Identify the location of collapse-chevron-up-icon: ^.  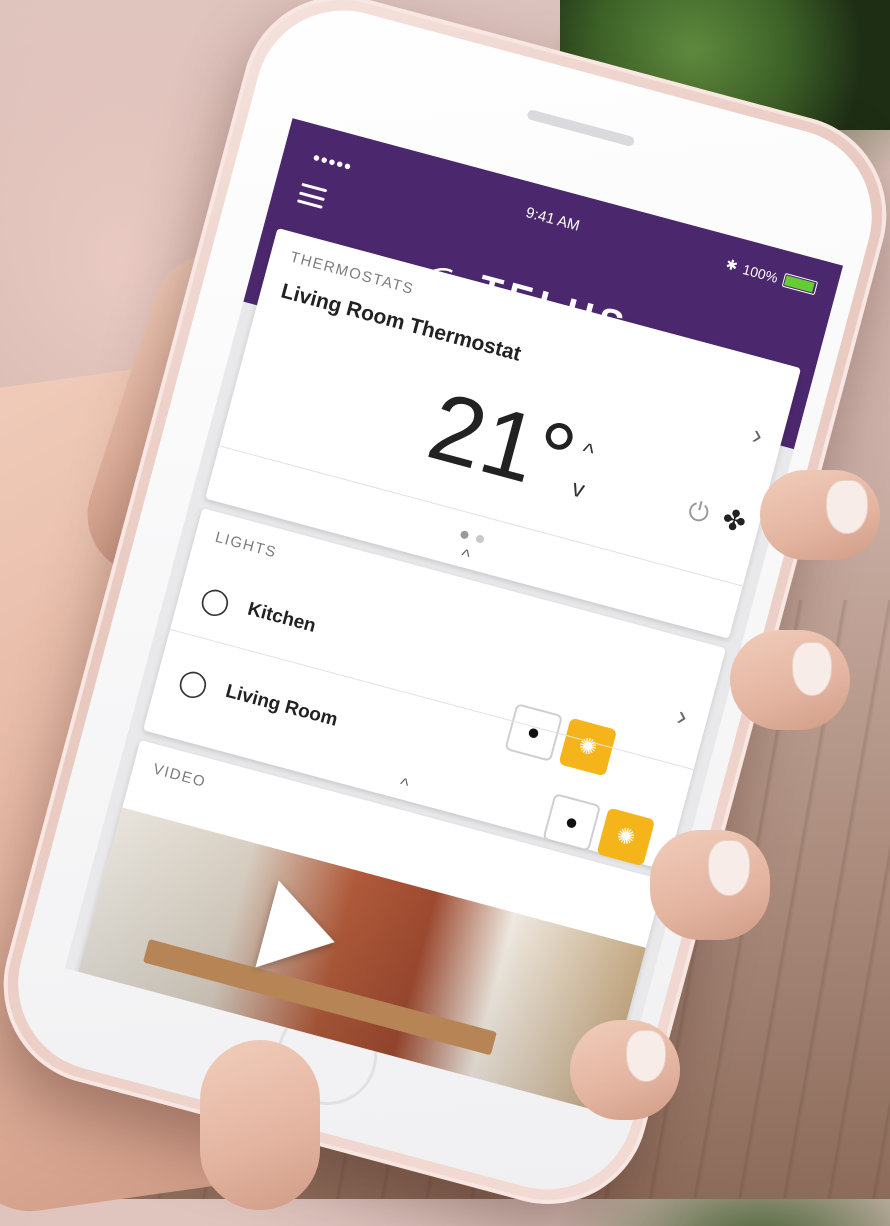
(465, 556).